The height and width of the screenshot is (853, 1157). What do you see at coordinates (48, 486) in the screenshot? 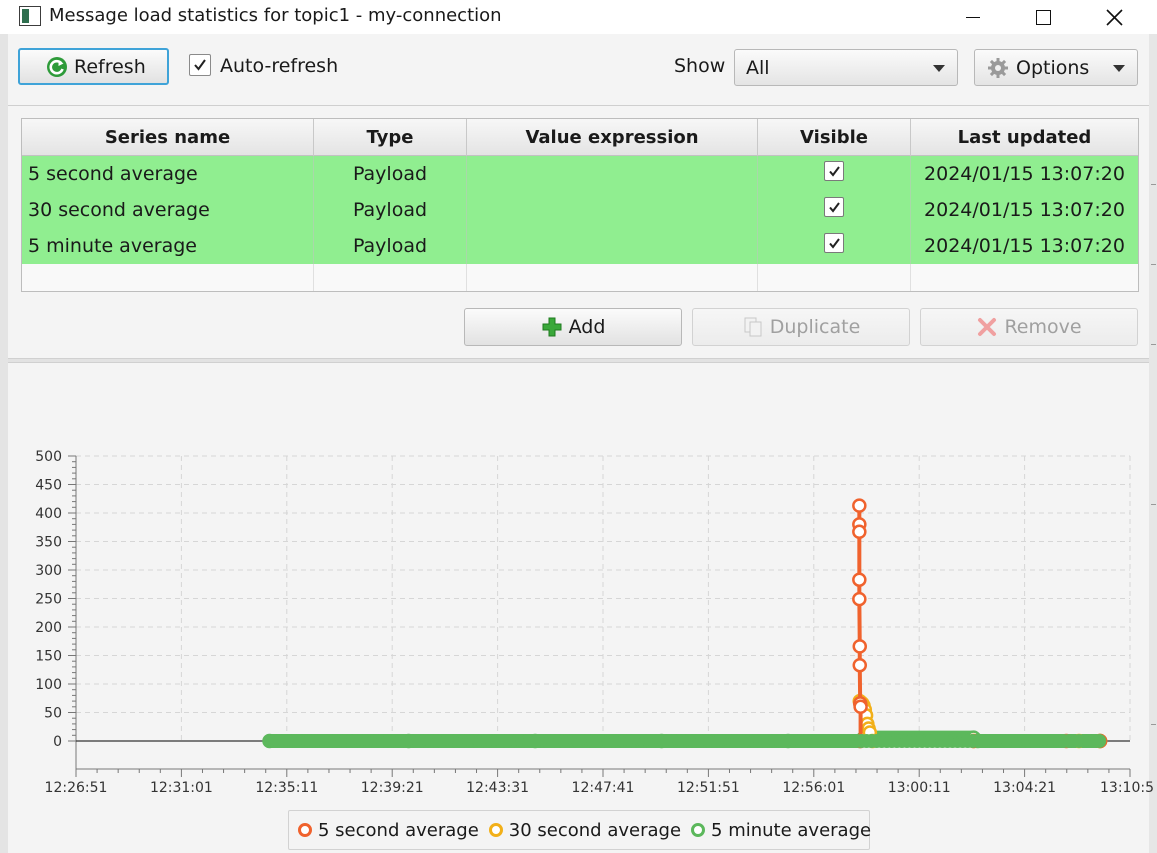
I see `y-tick-label: 450` at bounding box center [48, 486].